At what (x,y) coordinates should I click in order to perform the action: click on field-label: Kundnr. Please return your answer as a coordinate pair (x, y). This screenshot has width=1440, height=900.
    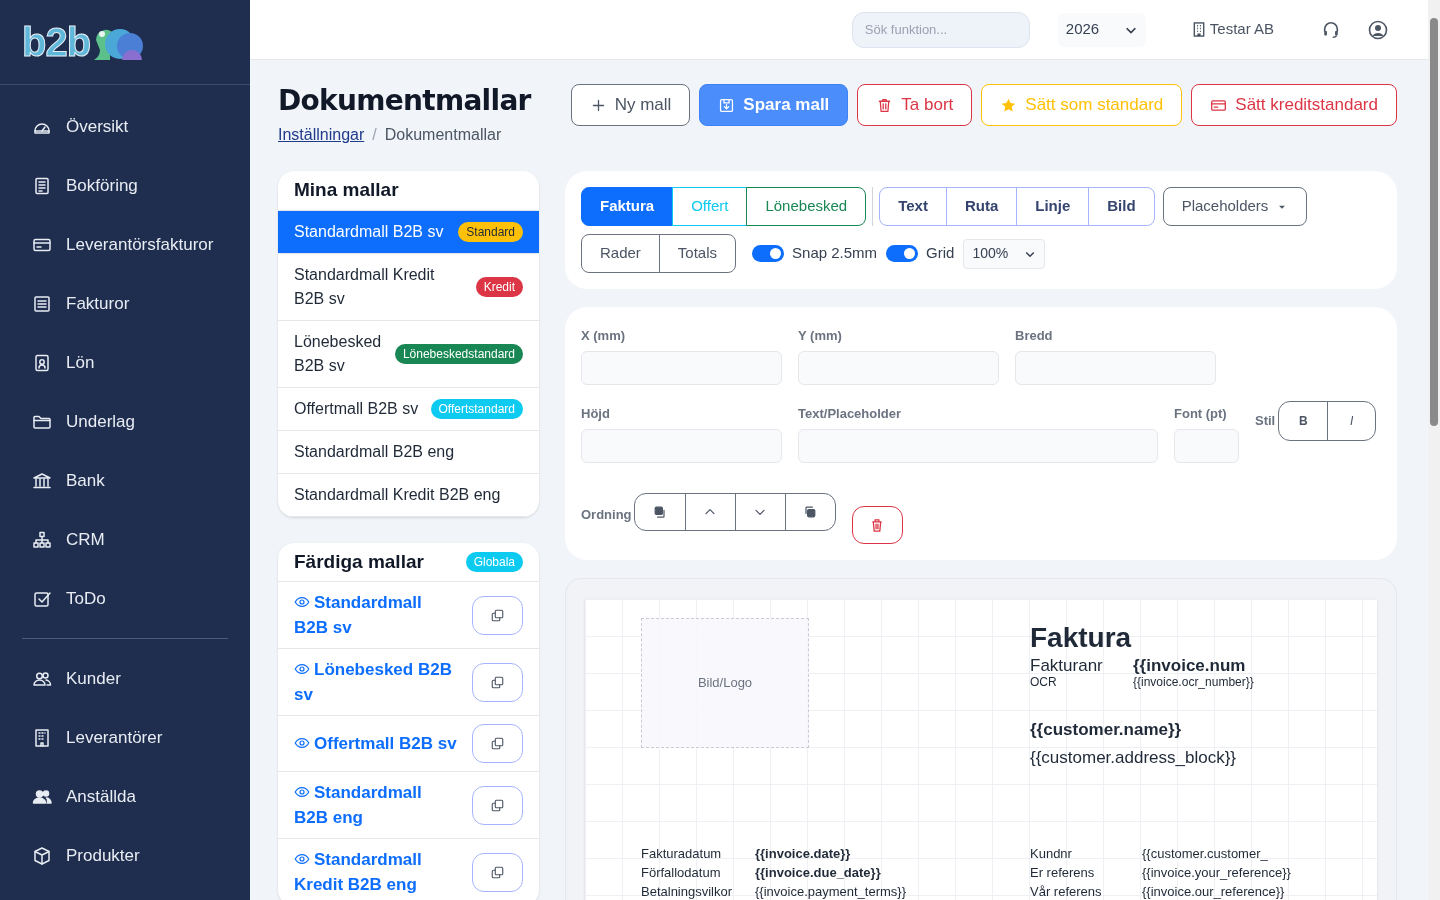
    Looking at the image, I should click on (1051, 854).